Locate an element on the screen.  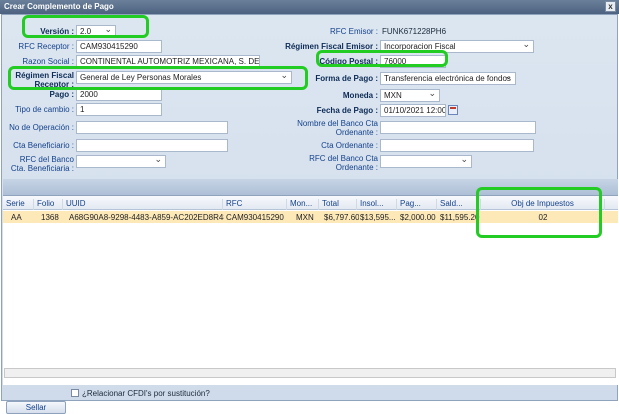
no-operacion-input is located at coordinates (152, 127).